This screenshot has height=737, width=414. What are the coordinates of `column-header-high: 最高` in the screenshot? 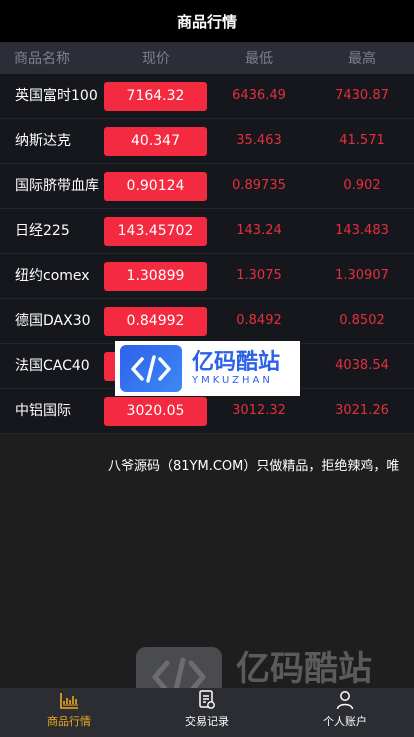 It's located at (362, 59).